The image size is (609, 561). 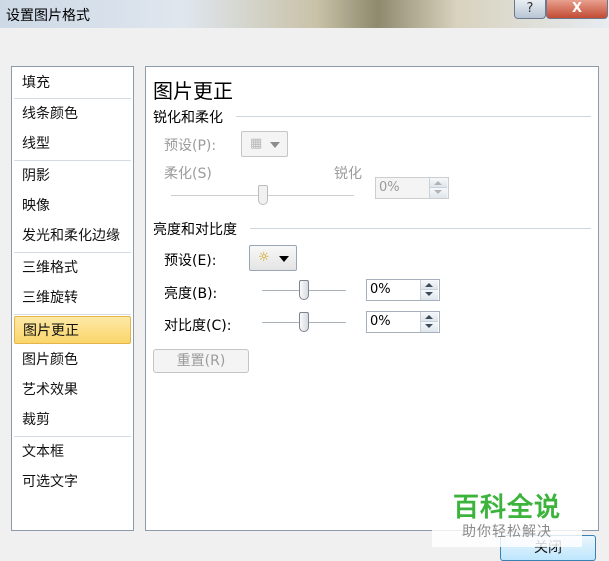 I want to click on nav-item-line-color: 线条颜色, so click(x=72, y=114).